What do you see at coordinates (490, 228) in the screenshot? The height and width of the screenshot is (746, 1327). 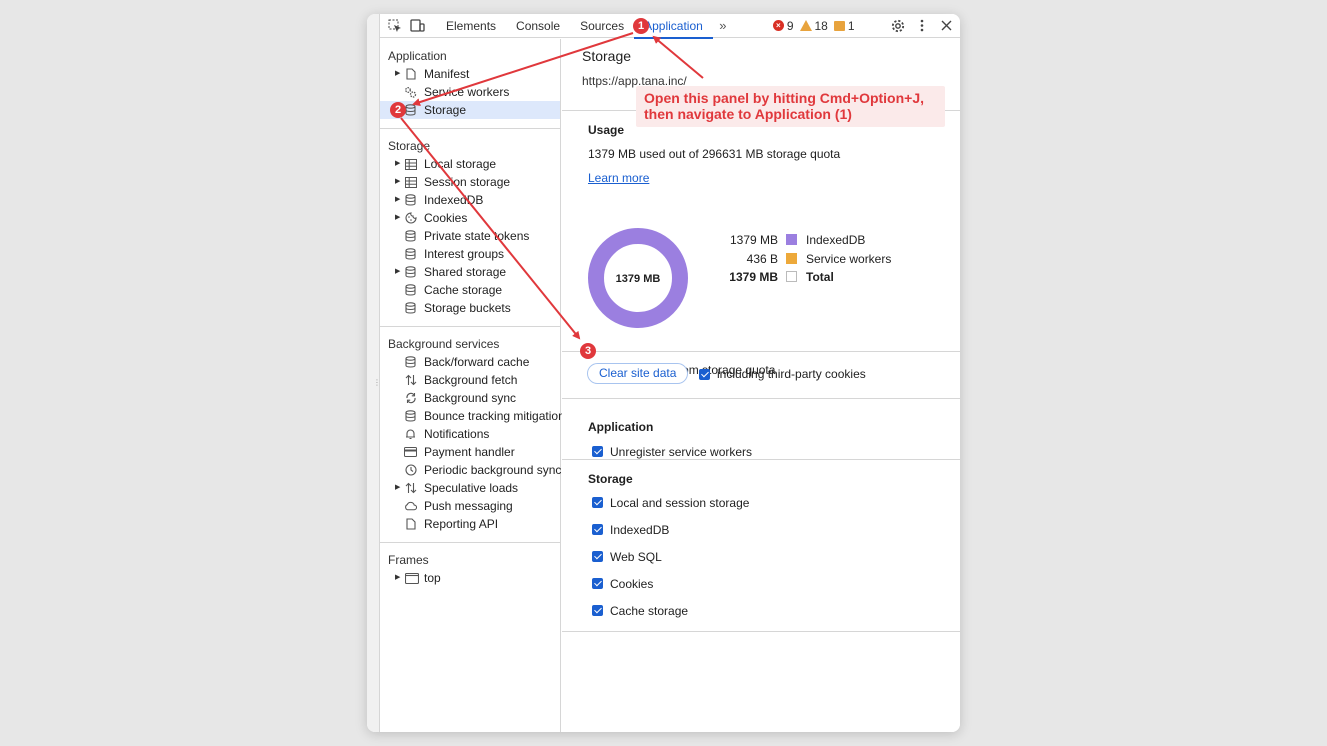 I see `arrow-to-clear-button` at bounding box center [490, 228].